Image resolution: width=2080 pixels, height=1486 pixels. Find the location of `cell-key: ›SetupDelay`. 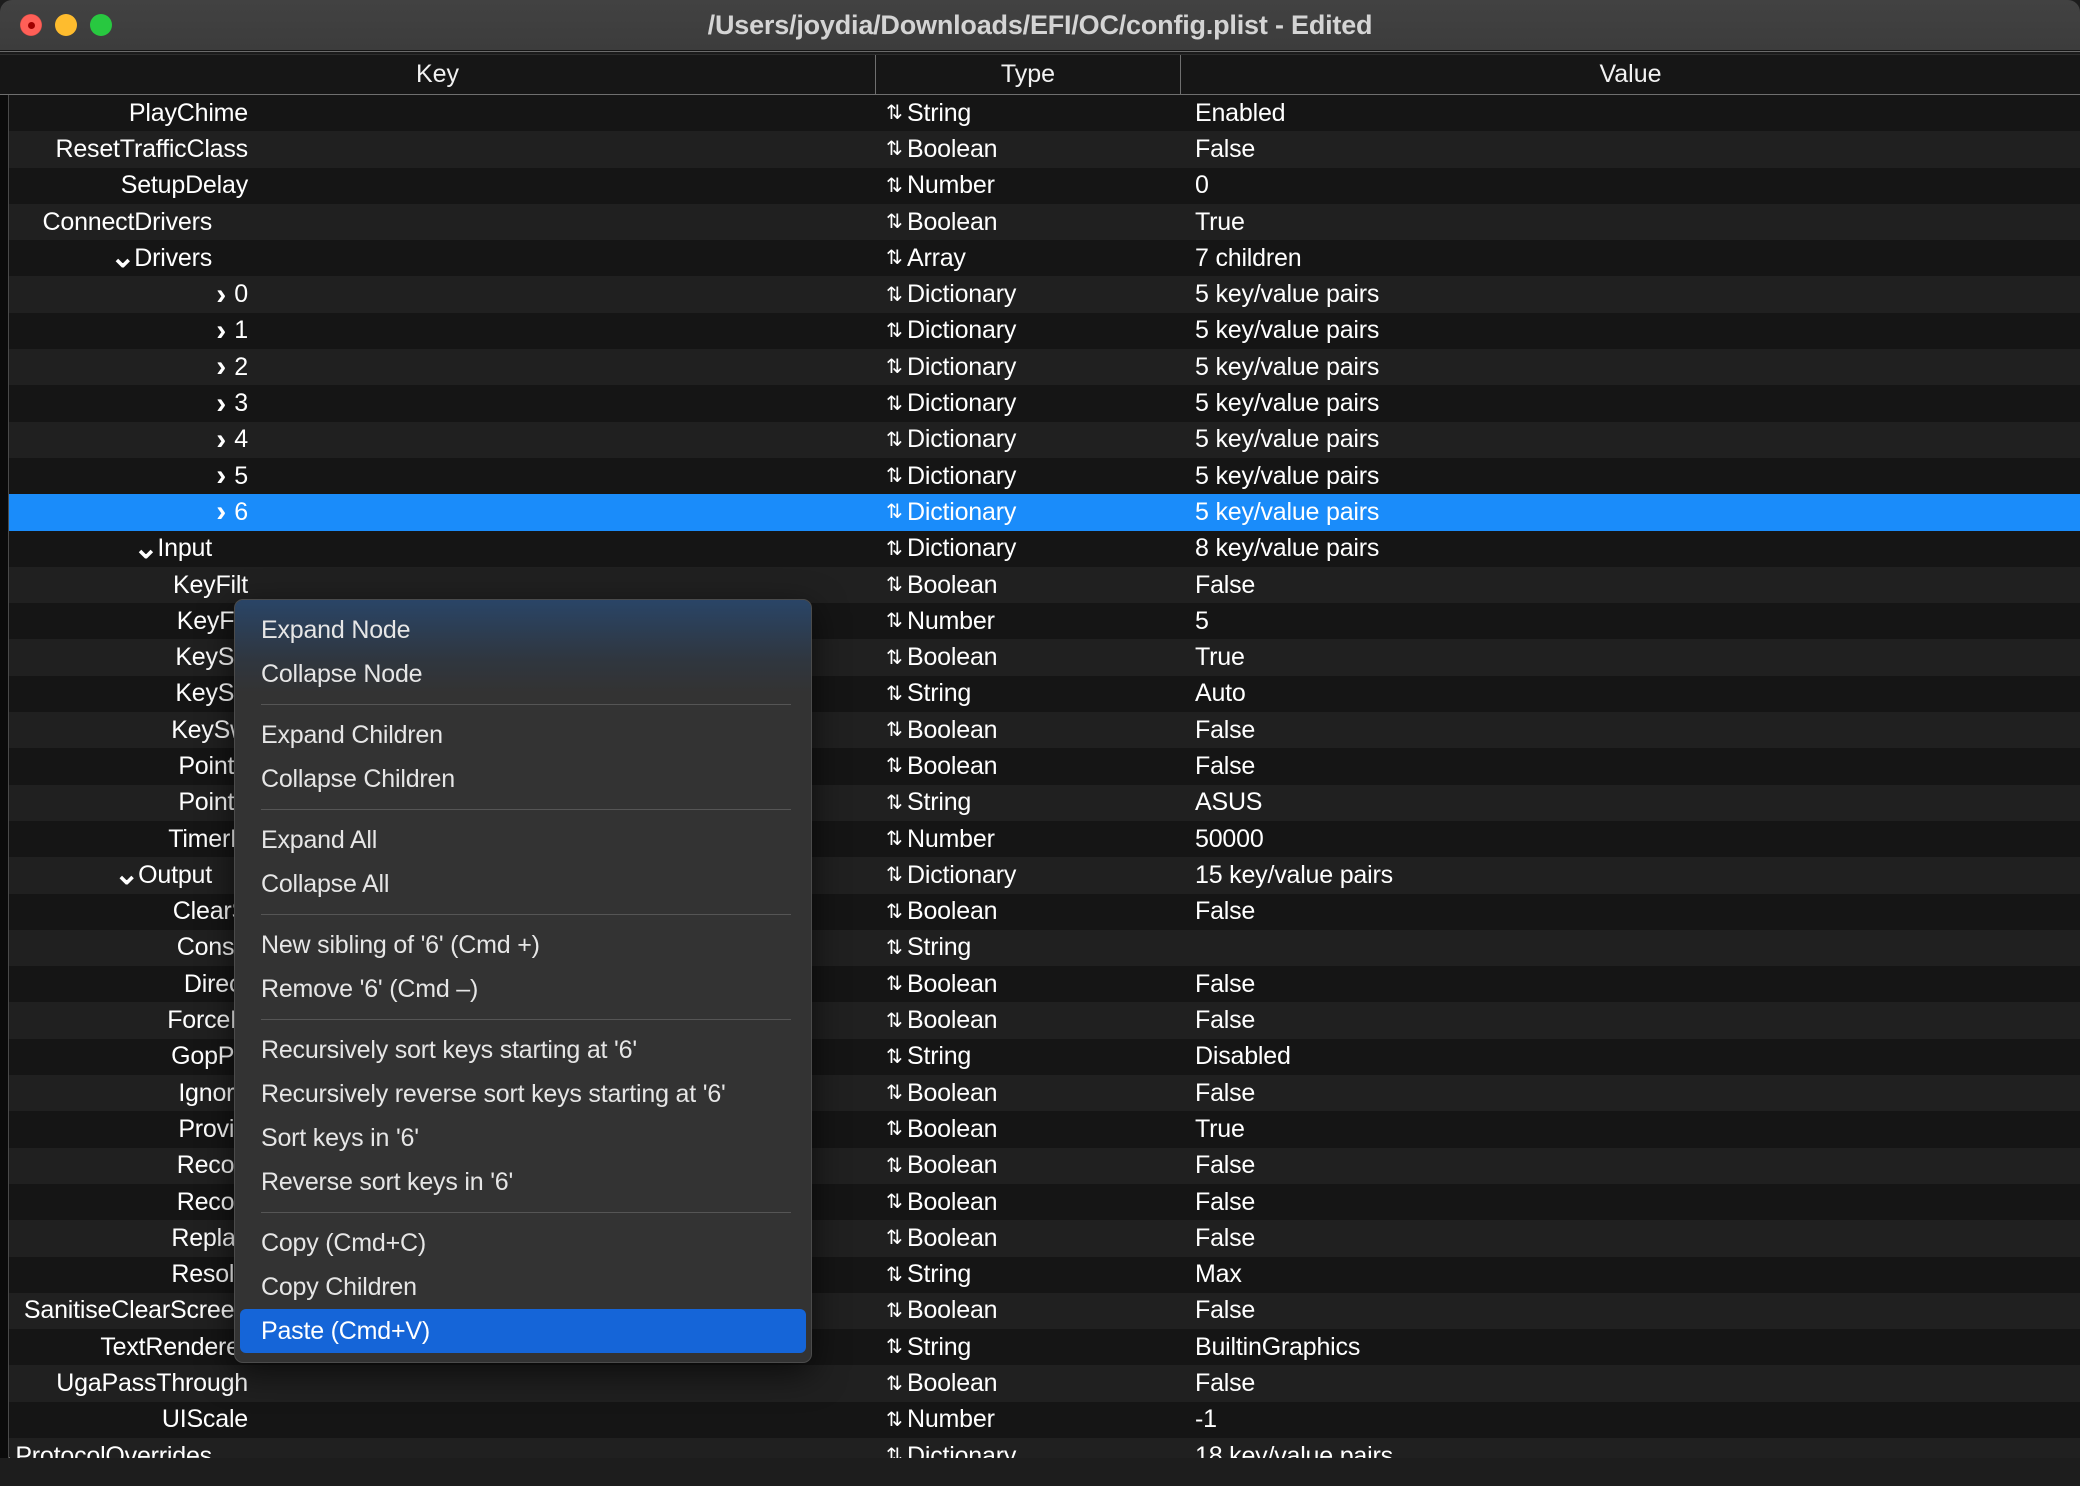

cell-key: ›SetupDelay is located at coordinates (438, 186).